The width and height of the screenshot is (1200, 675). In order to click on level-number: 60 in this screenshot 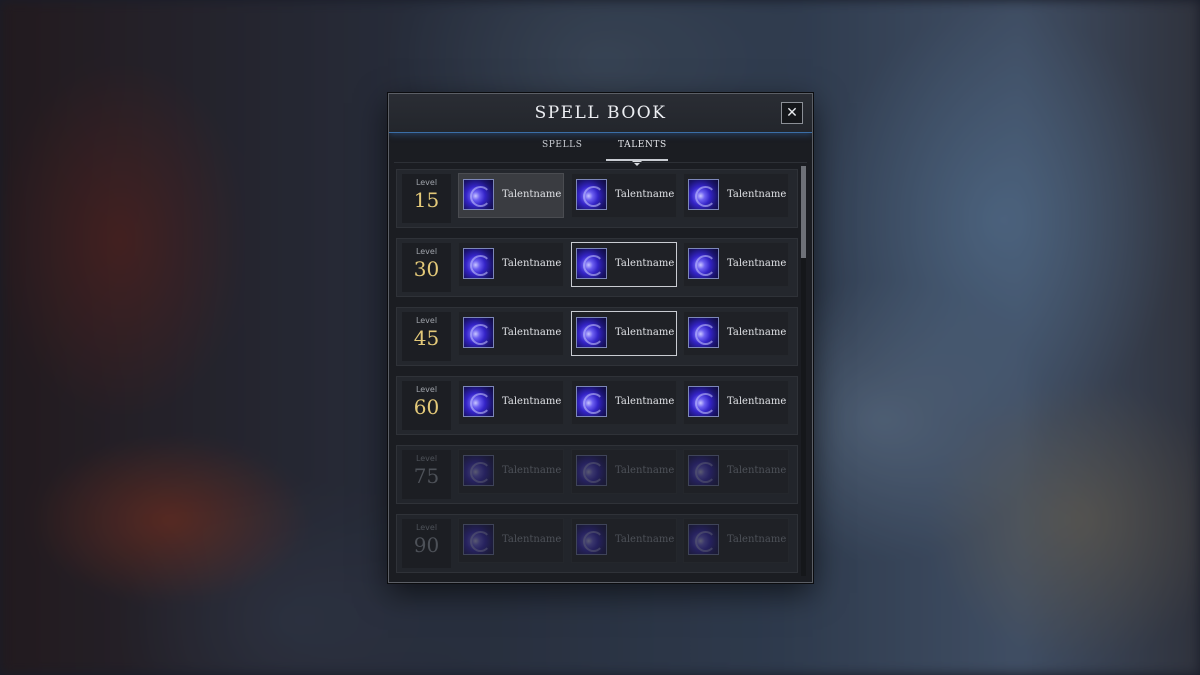, I will do `click(426, 407)`.